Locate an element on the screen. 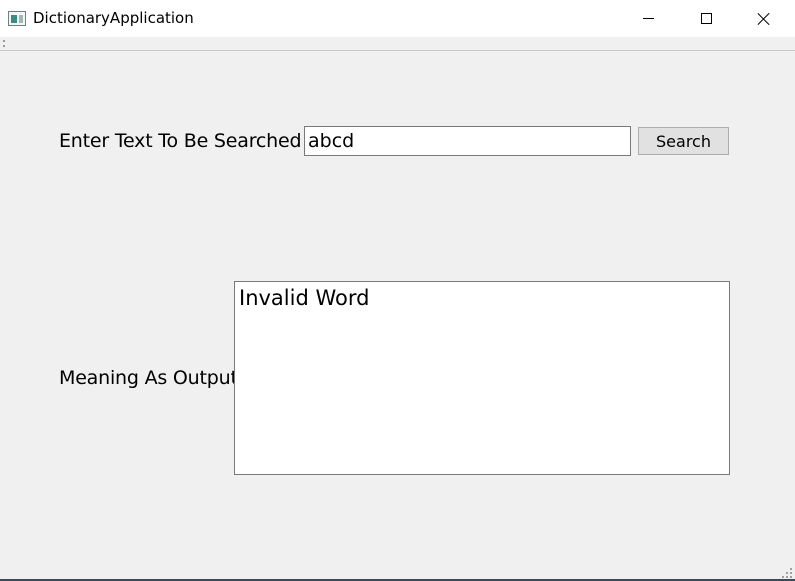 The image size is (795, 581). minimize-icon is located at coordinates (648, 18).